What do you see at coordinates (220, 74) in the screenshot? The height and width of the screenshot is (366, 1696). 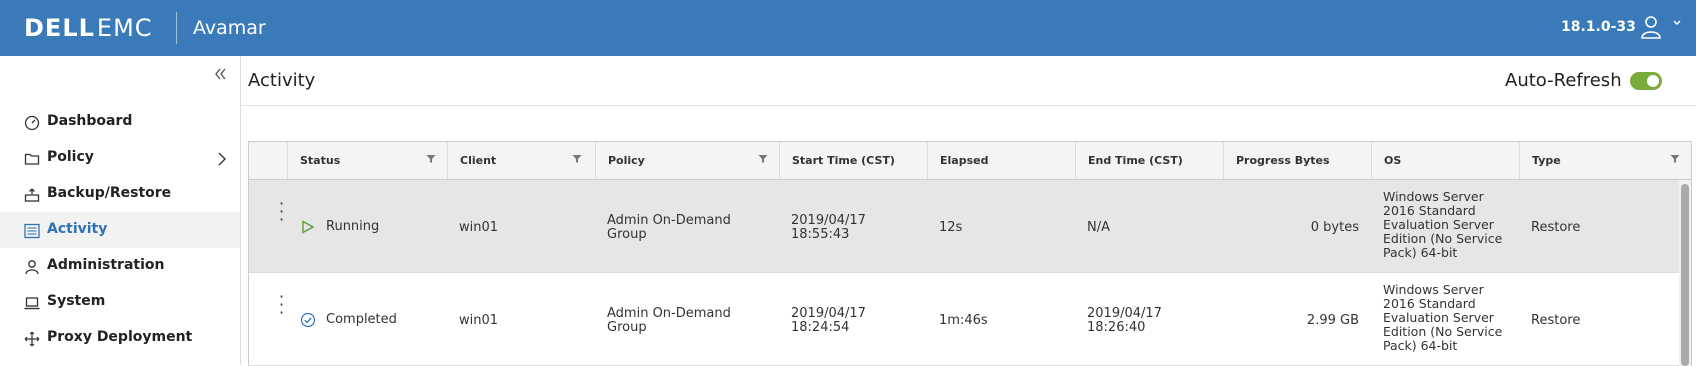 I see `collapse-sidebar-icon` at bounding box center [220, 74].